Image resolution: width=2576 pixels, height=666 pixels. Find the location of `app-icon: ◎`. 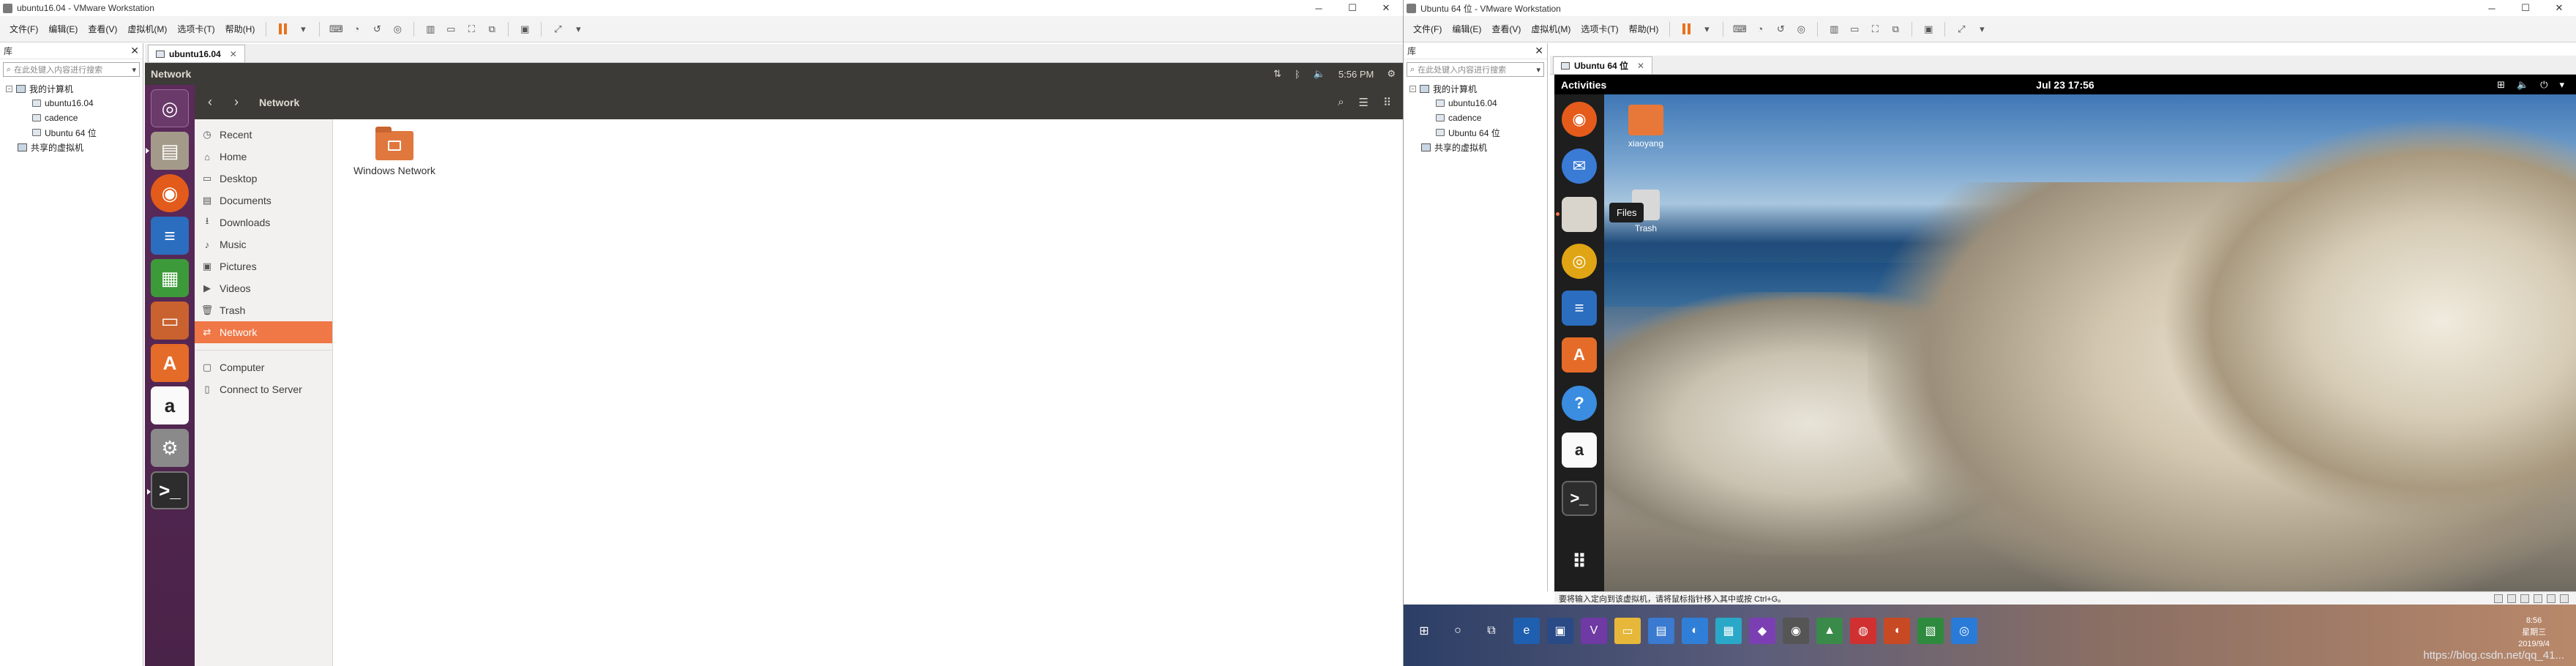

app-icon: ◎ is located at coordinates (1964, 631).